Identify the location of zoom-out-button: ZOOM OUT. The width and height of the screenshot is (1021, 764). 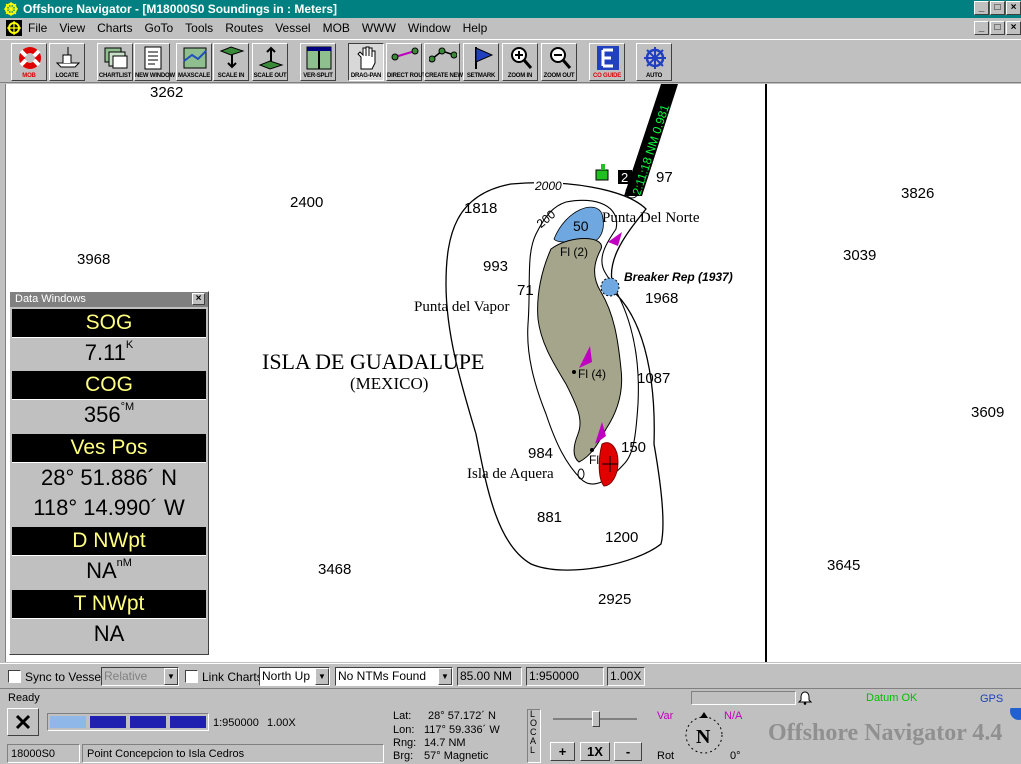
(559, 62).